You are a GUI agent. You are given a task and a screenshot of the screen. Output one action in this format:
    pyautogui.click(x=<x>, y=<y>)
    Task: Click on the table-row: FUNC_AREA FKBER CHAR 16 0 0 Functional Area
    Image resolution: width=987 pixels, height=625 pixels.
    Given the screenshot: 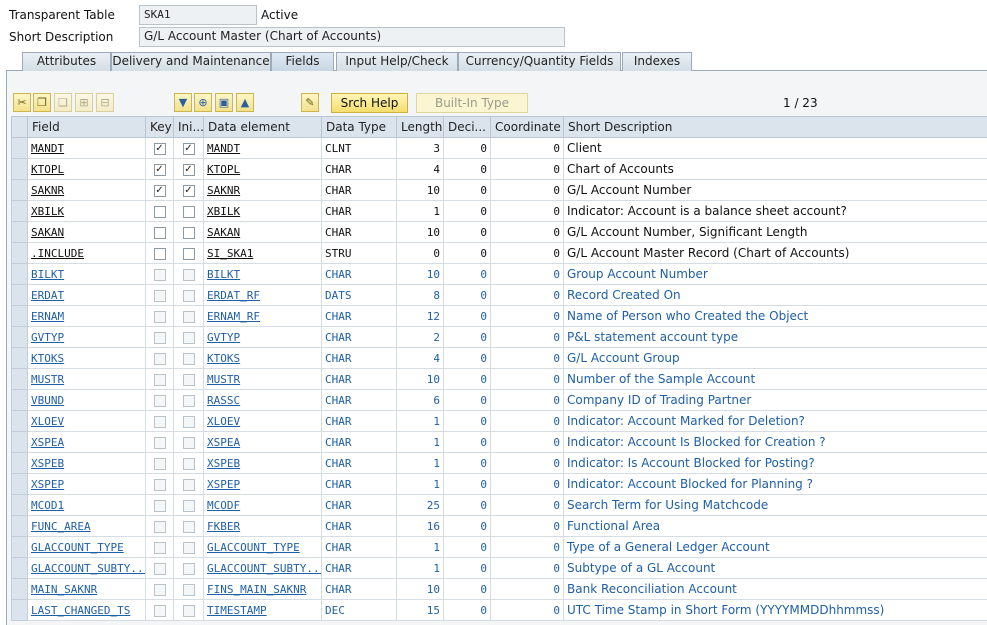 What is the action you would take?
    pyautogui.click(x=499, y=526)
    